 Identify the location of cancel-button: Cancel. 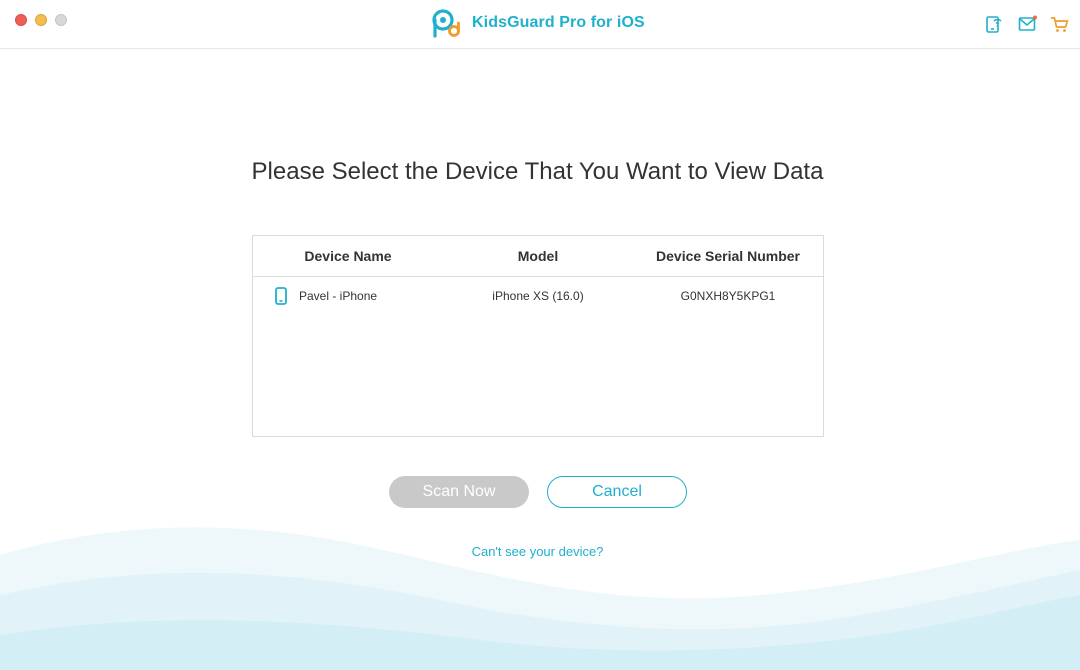
(617, 492).